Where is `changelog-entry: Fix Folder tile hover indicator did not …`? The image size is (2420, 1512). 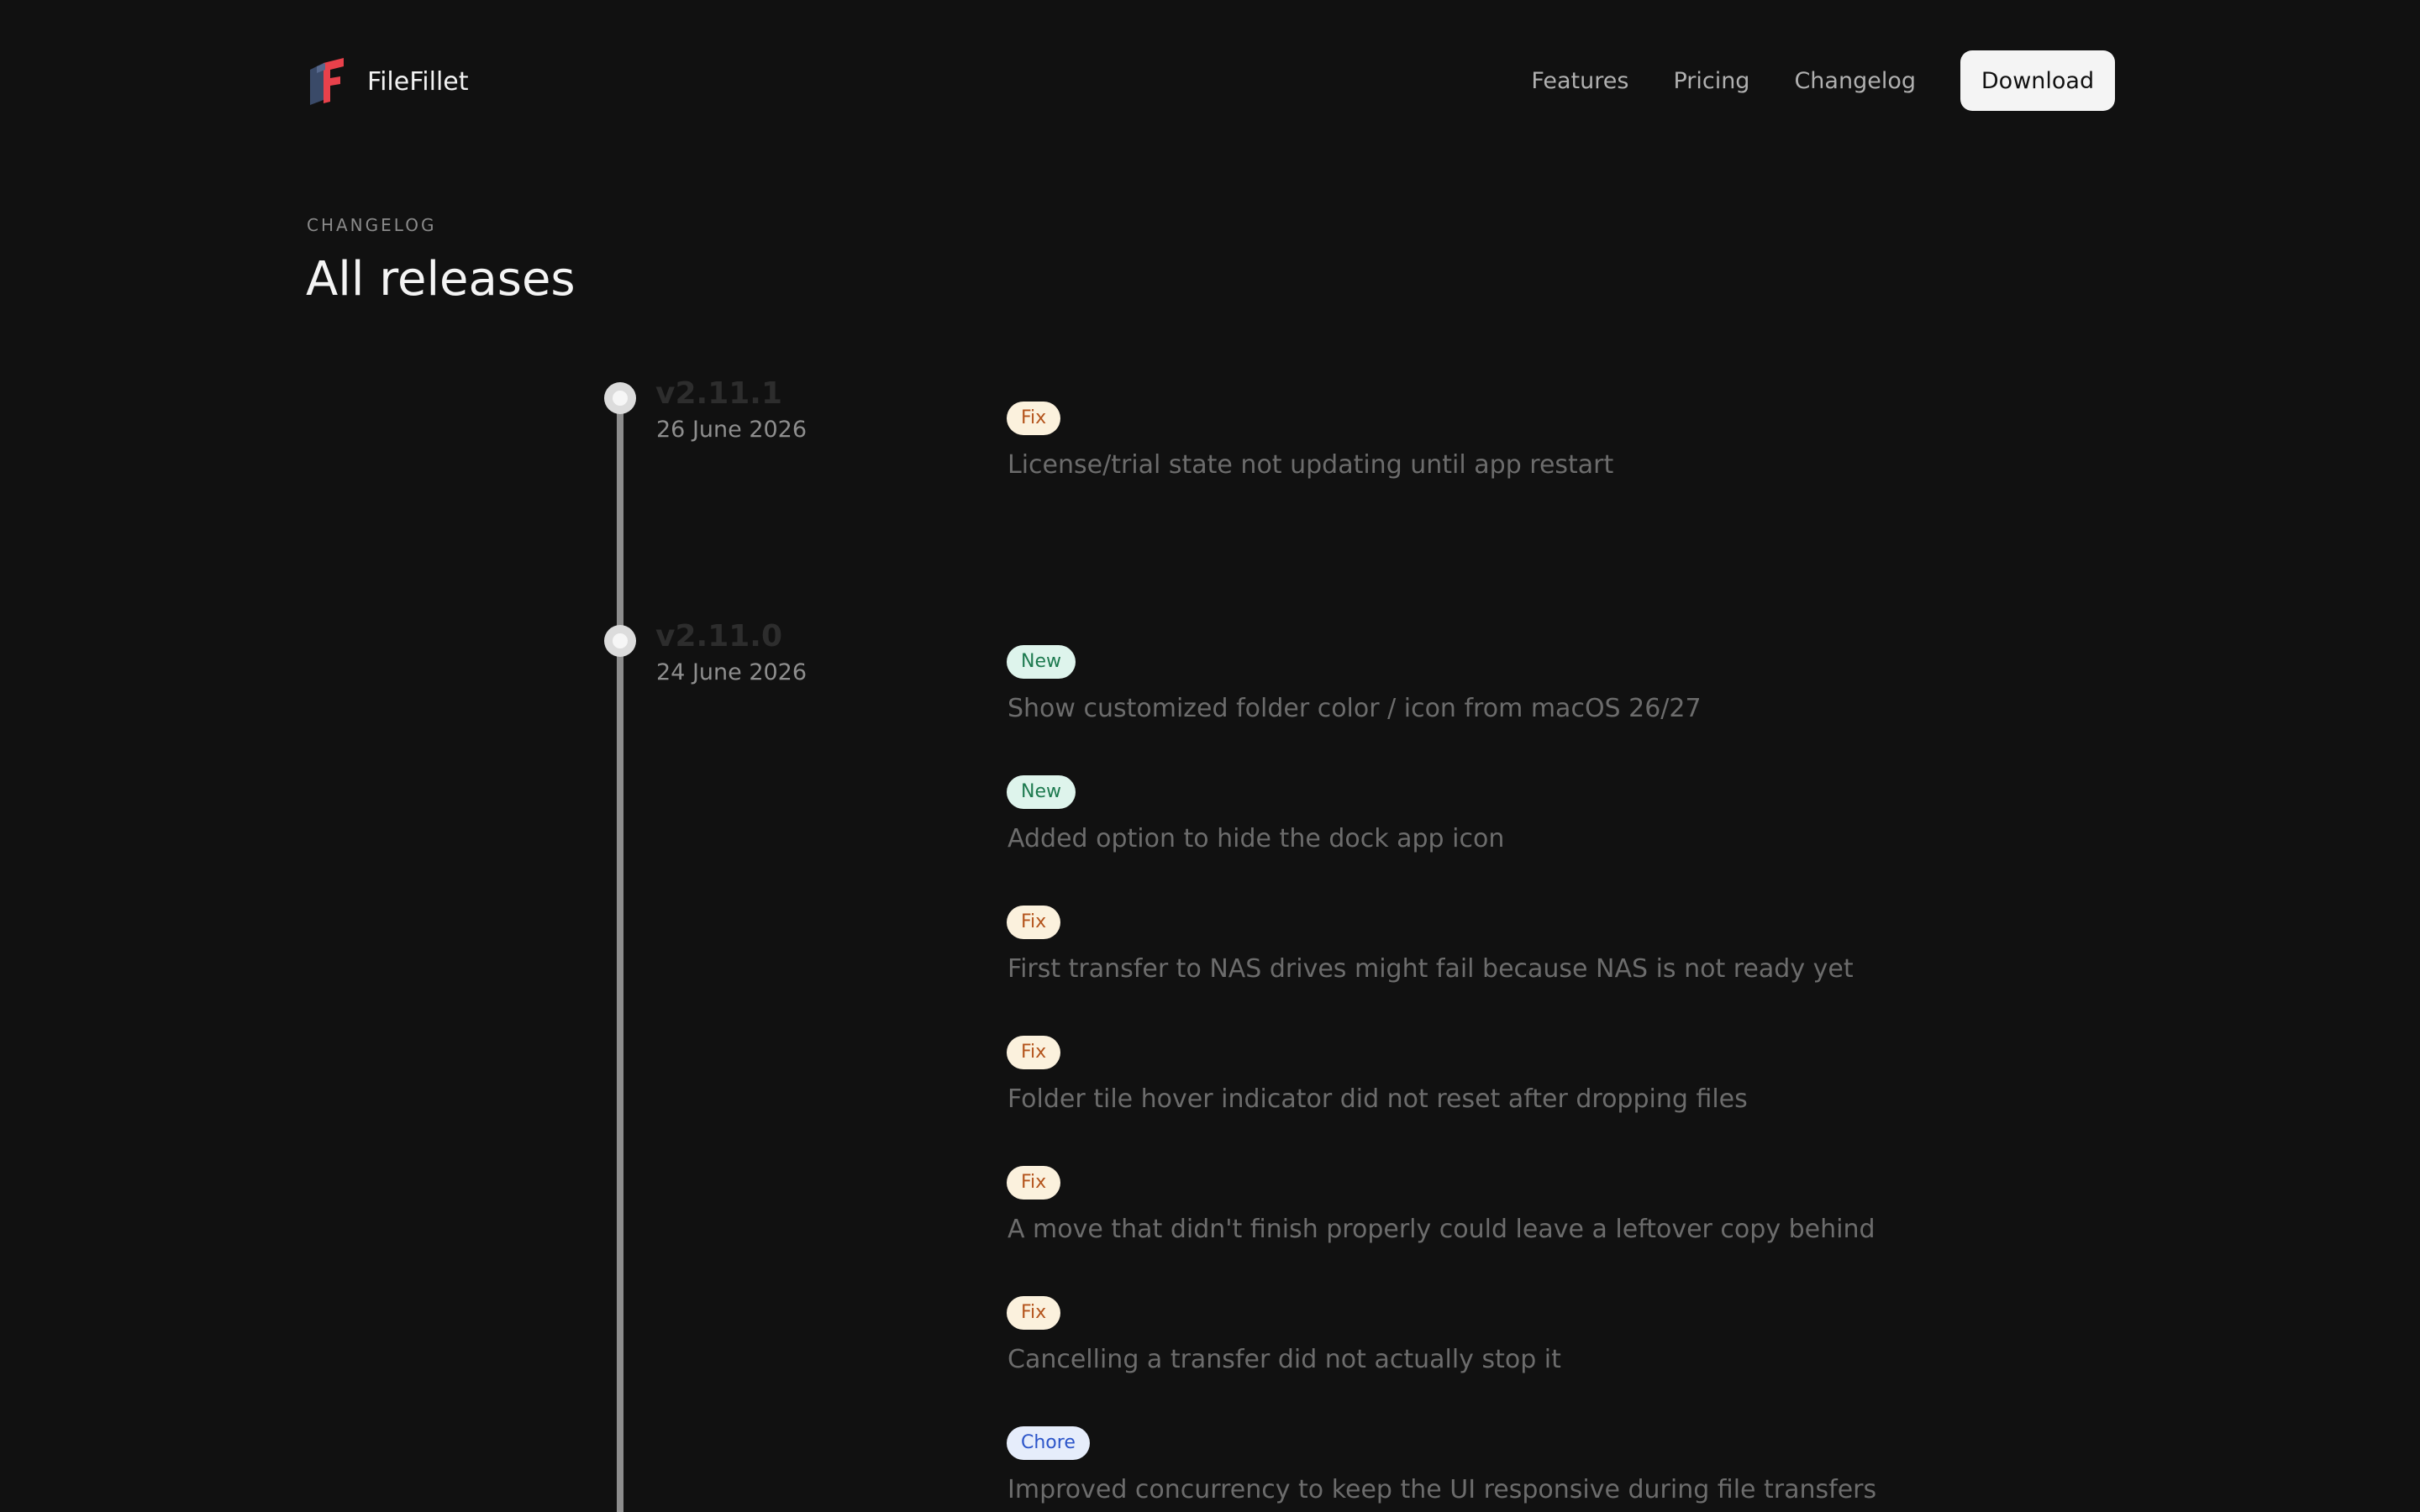
changelog-entry: Fix Folder tile hover indicator did not … is located at coordinates (1377, 1075).